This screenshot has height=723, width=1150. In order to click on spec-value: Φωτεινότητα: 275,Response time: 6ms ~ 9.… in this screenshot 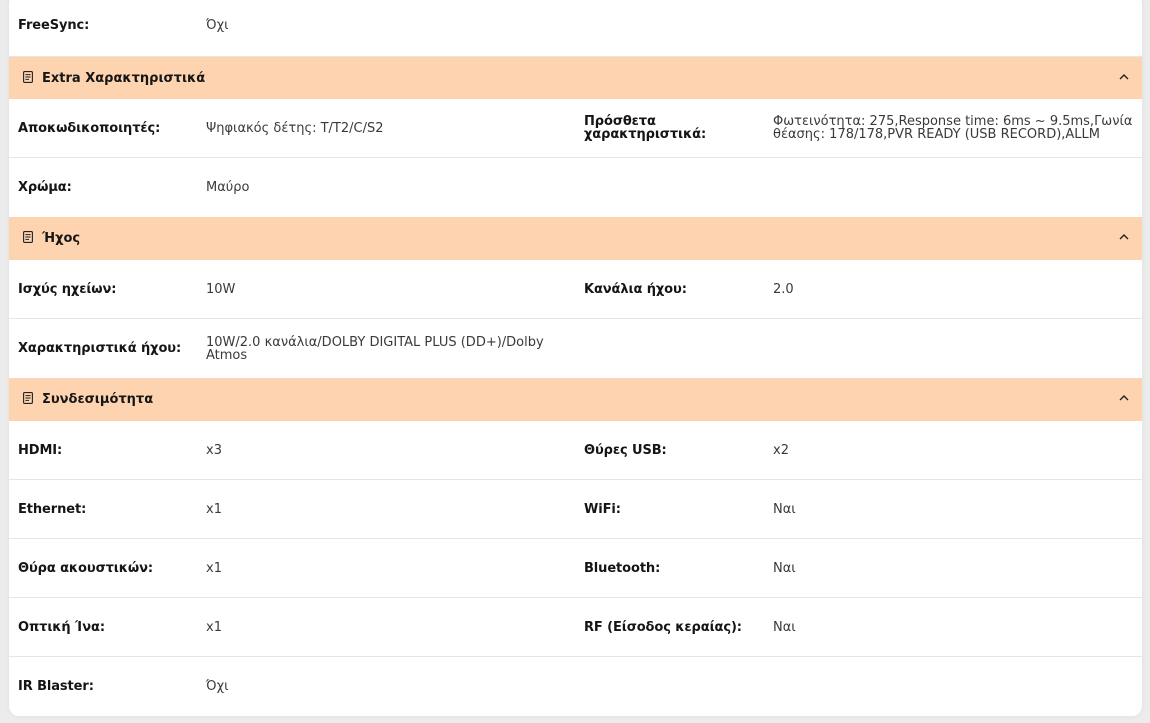, I will do `click(953, 128)`.